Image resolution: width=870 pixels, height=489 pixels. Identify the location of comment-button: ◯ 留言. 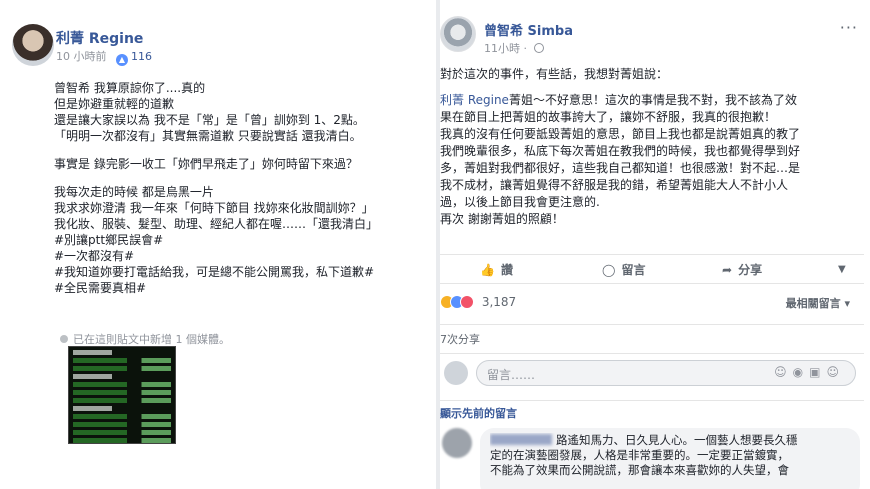
(623, 269).